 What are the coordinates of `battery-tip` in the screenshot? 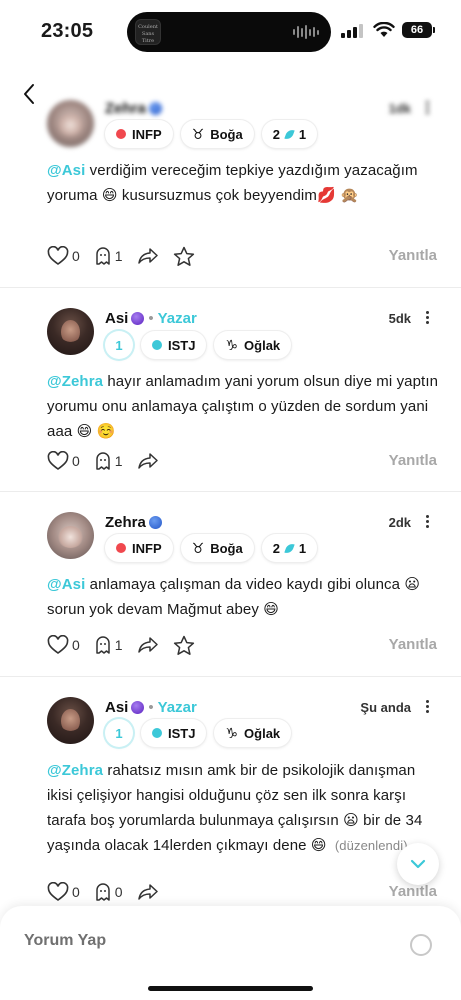 It's located at (434, 30).